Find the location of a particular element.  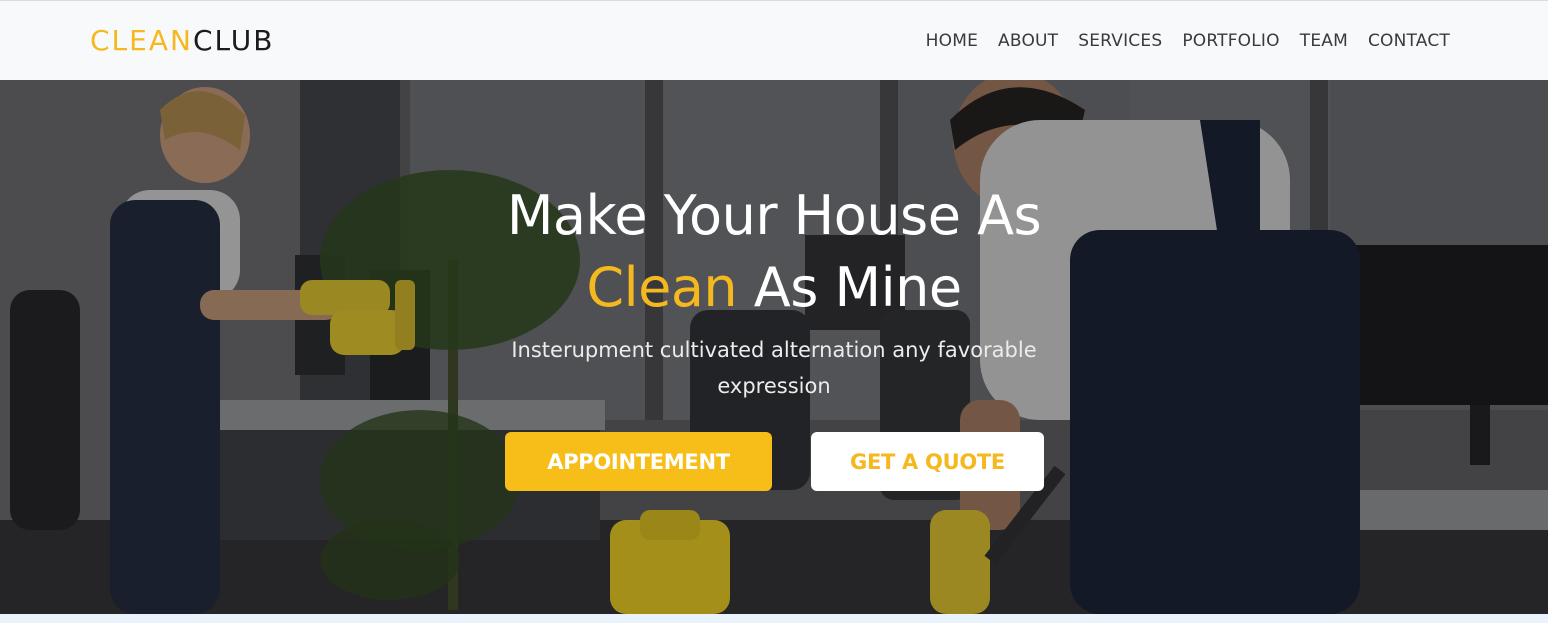

appointment-button: APPOINTEMENT is located at coordinates (638, 461).